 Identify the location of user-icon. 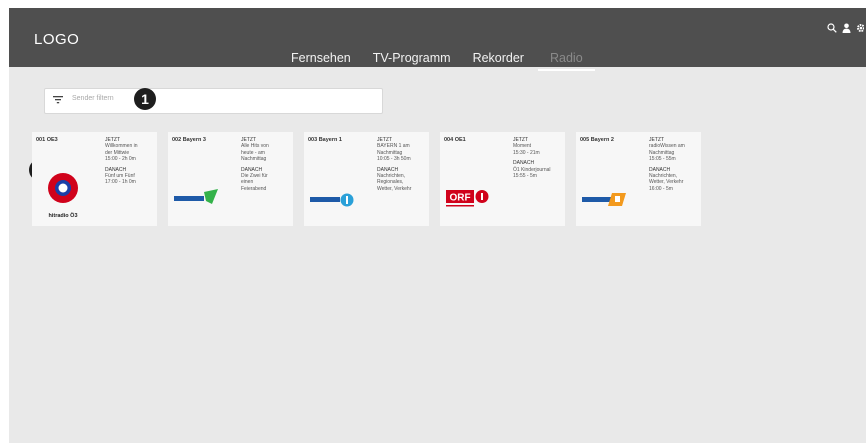
(846, 28).